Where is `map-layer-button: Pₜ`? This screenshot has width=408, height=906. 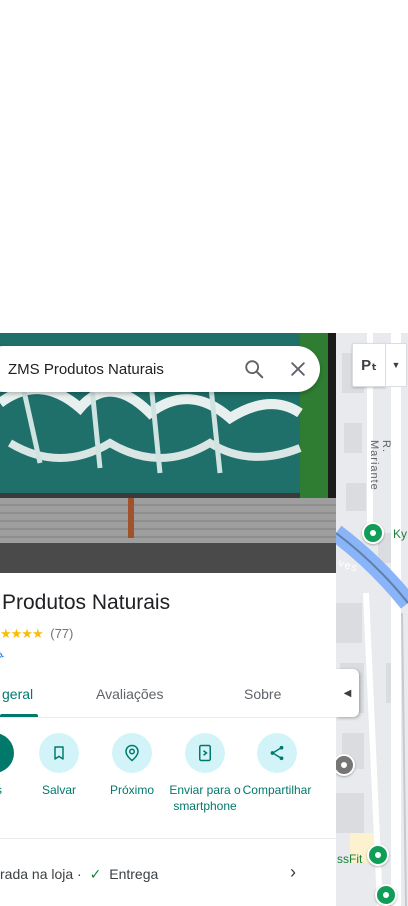
map-layer-button: Pₜ is located at coordinates (369, 365).